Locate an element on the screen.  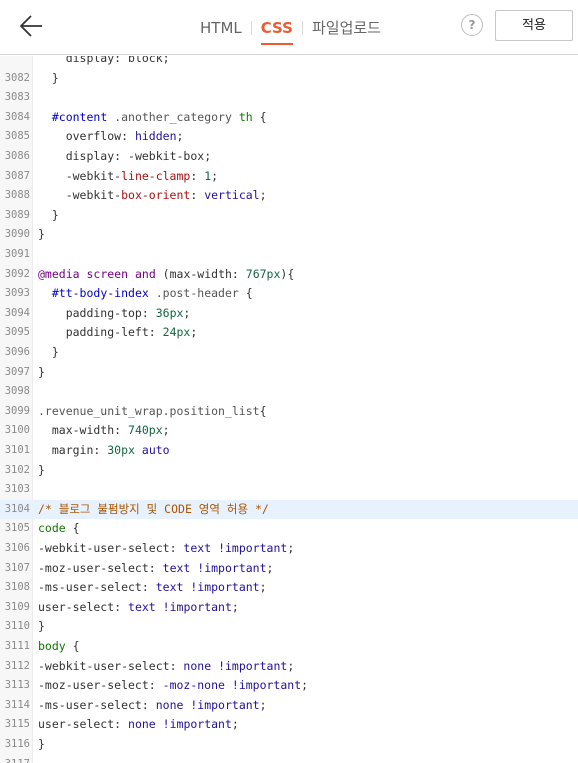
code-token: and is located at coordinates (145, 273).